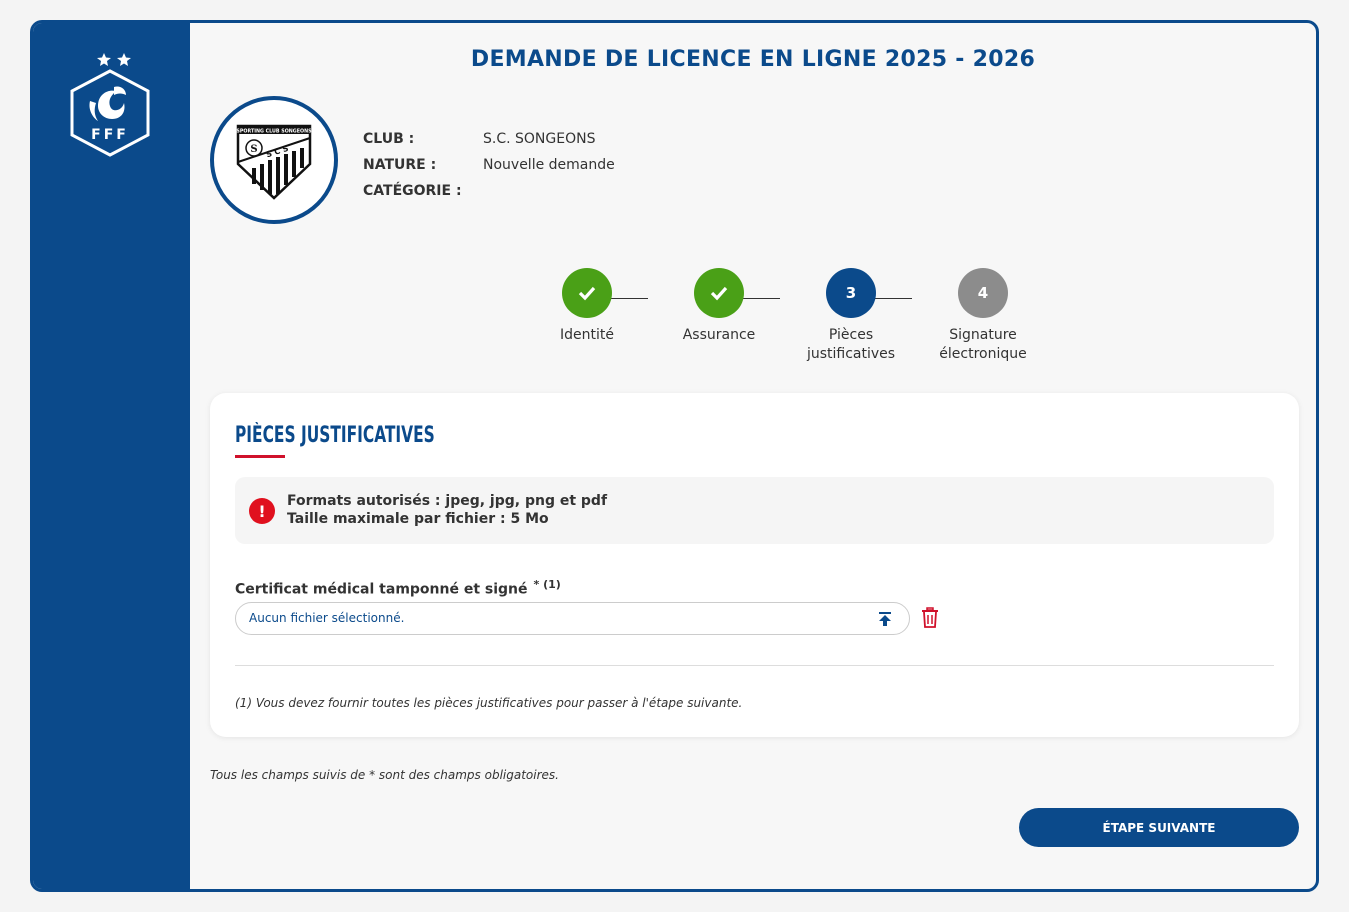 The width and height of the screenshot is (1349, 912). I want to click on divider, so click(754, 665).